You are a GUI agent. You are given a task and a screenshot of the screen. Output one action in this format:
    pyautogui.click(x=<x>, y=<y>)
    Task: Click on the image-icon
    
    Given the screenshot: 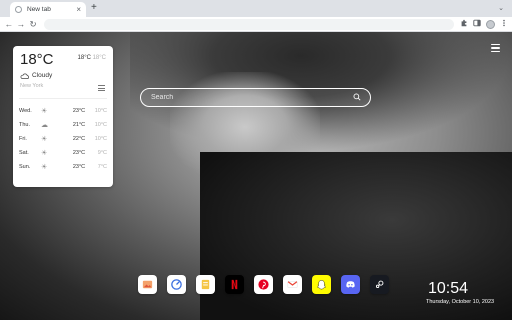 What is the action you would take?
    pyautogui.click(x=147, y=284)
    